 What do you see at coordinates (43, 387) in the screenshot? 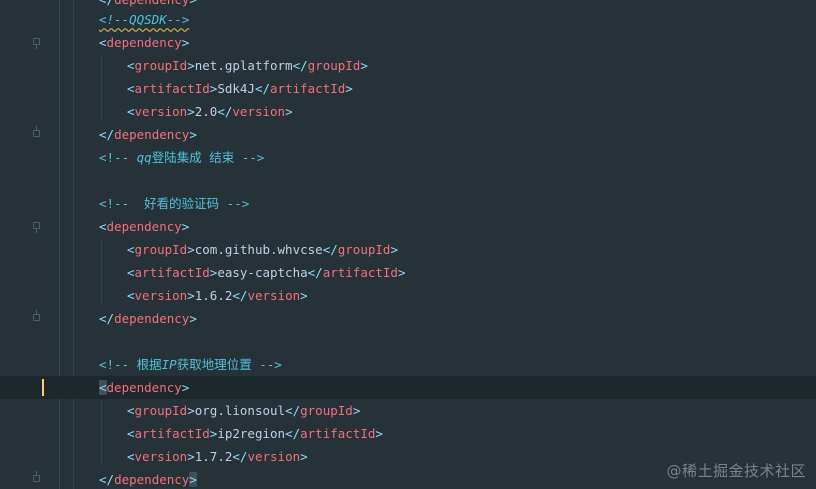
I see `caret-marker` at bounding box center [43, 387].